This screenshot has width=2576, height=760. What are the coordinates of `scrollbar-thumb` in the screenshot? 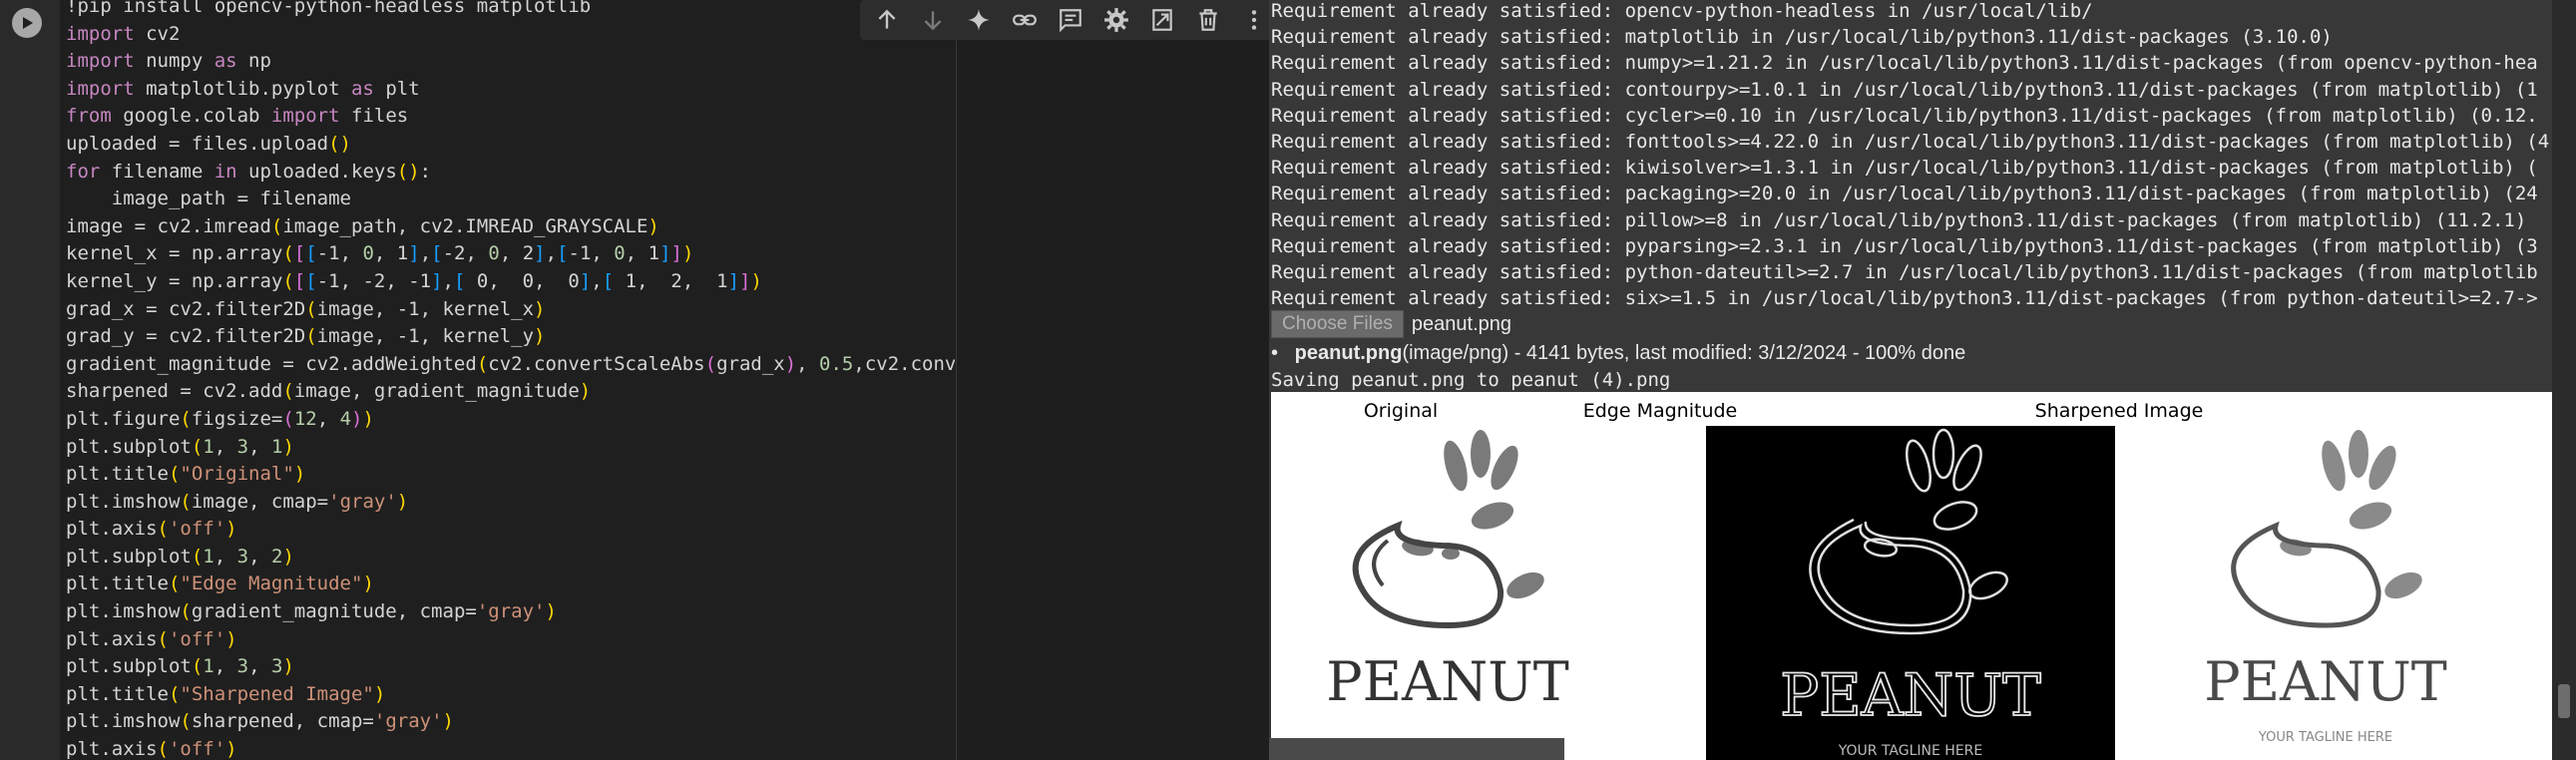 It's located at (2564, 701).